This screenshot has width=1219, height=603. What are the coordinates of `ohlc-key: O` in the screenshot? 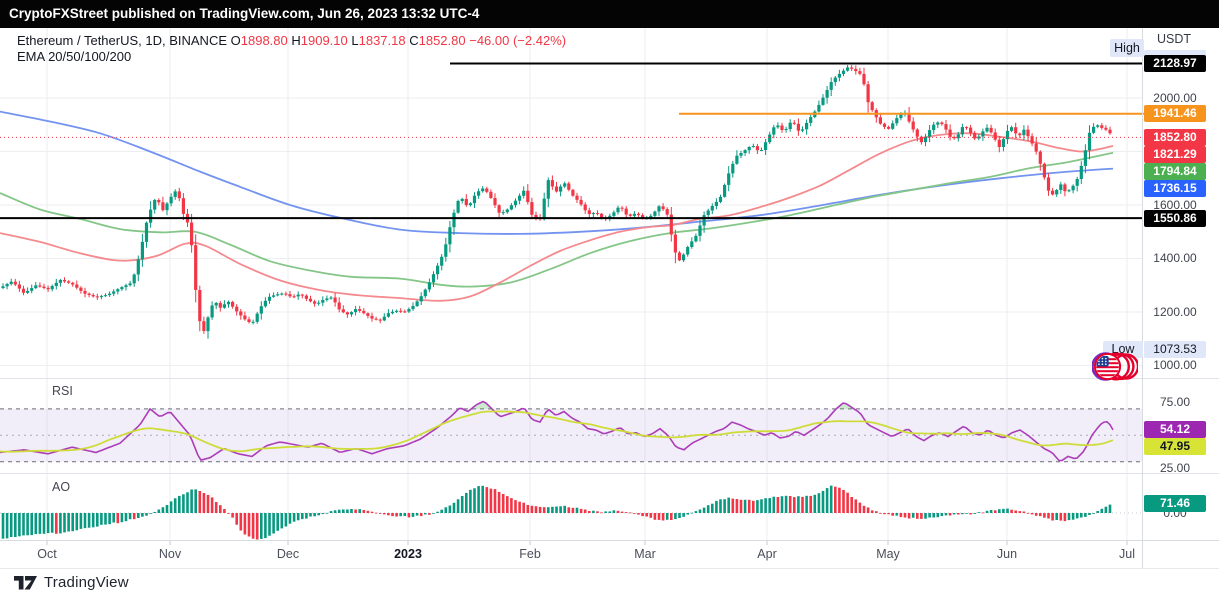 It's located at (235, 40).